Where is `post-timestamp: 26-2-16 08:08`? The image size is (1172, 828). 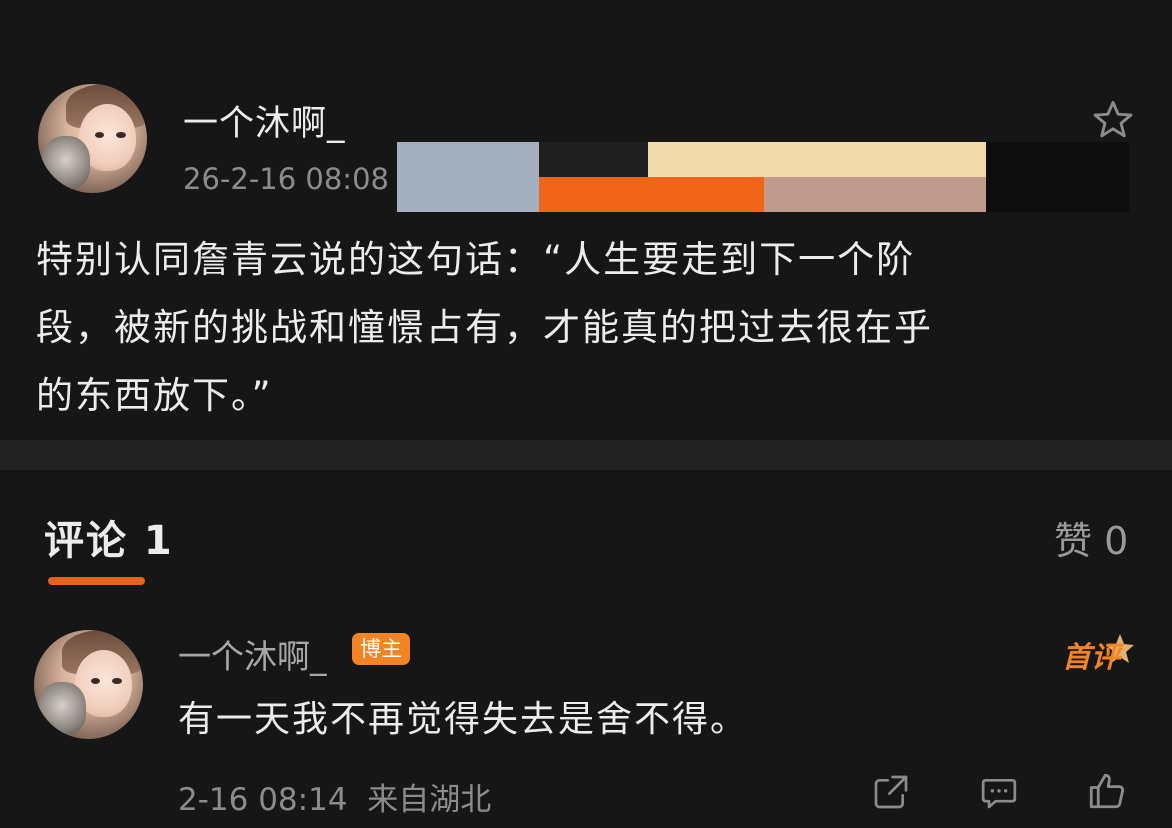 post-timestamp: 26-2-16 08:08 is located at coordinates (286, 179).